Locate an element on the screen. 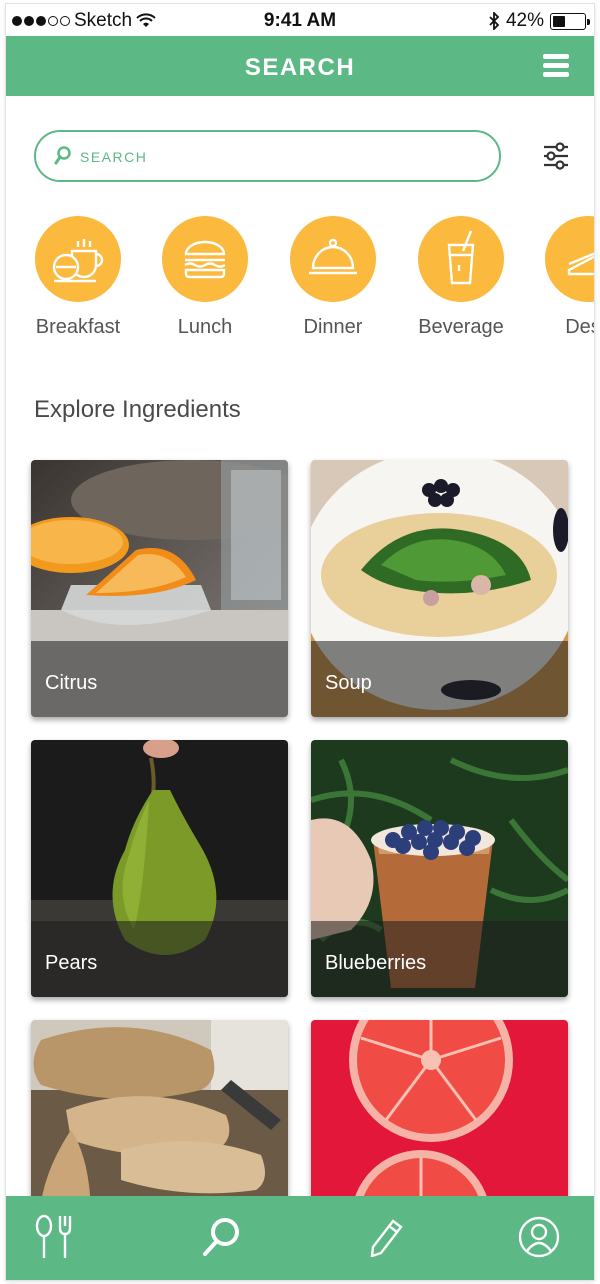 The height and width of the screenshot is (1284, 600). category-beverage: Beverage is located at coordinates (461, 277).